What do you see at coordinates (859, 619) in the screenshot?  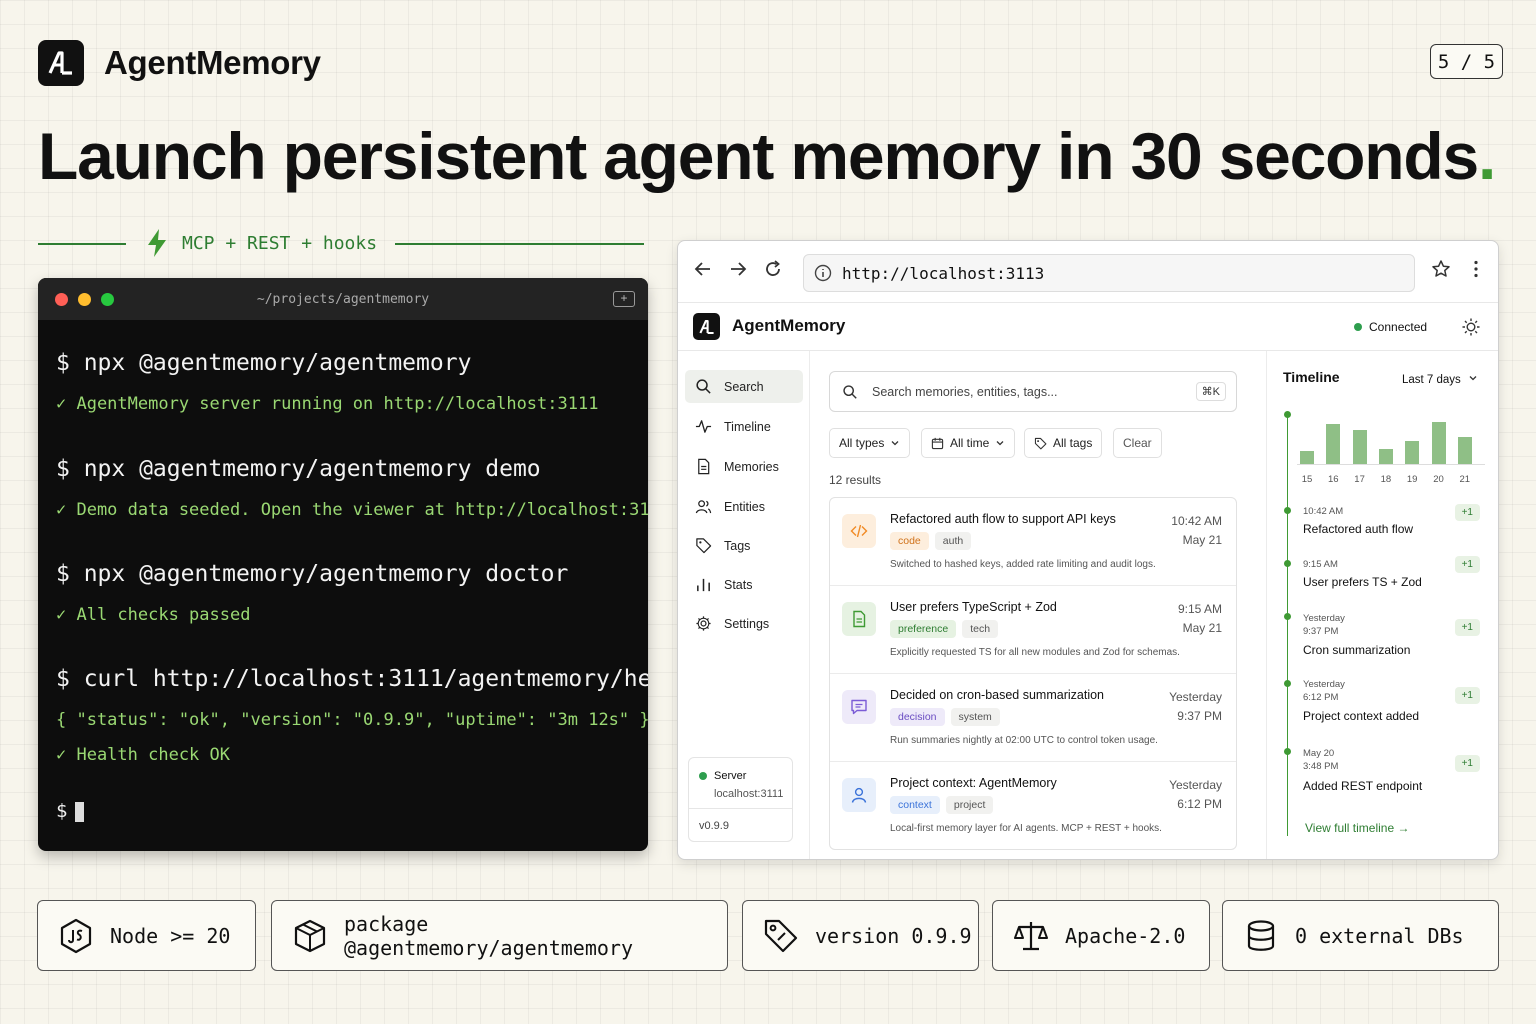 I see `file-icon` at bounding box center [859, 619].